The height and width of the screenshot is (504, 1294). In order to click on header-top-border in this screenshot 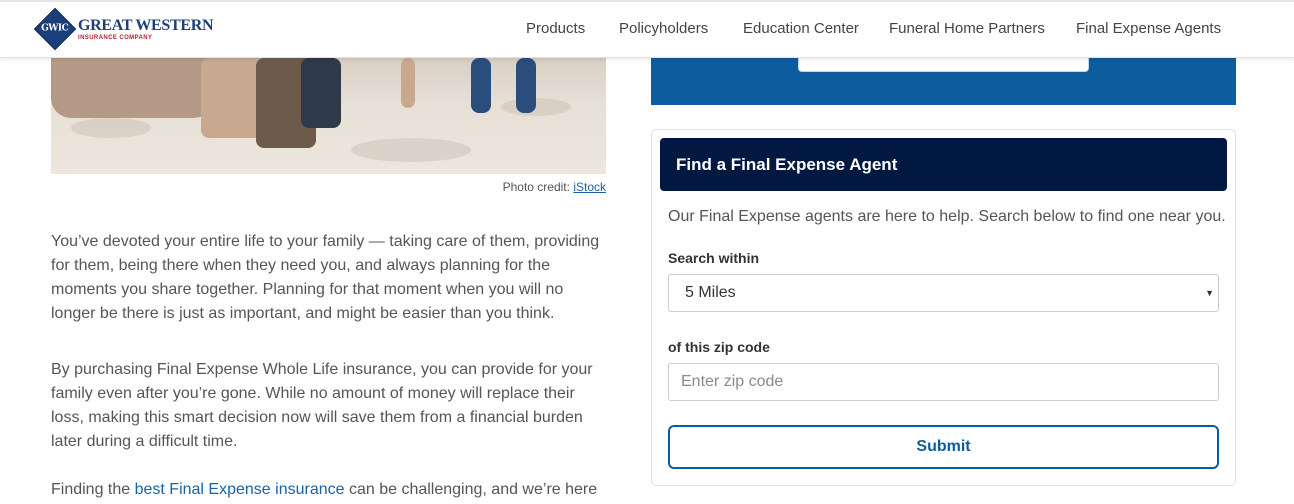, I will do `click(647, 1)`.